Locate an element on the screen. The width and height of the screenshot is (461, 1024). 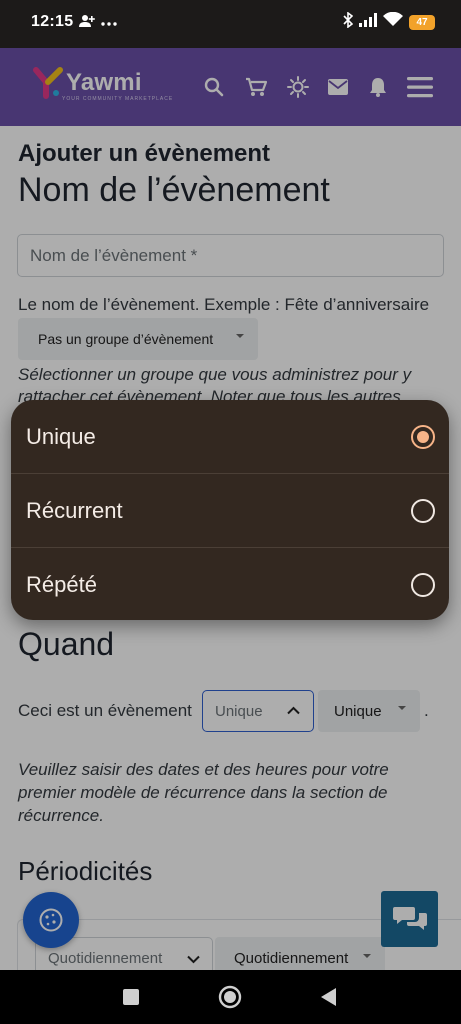
option-repeated: Répété is located at coordinates (230, 584).